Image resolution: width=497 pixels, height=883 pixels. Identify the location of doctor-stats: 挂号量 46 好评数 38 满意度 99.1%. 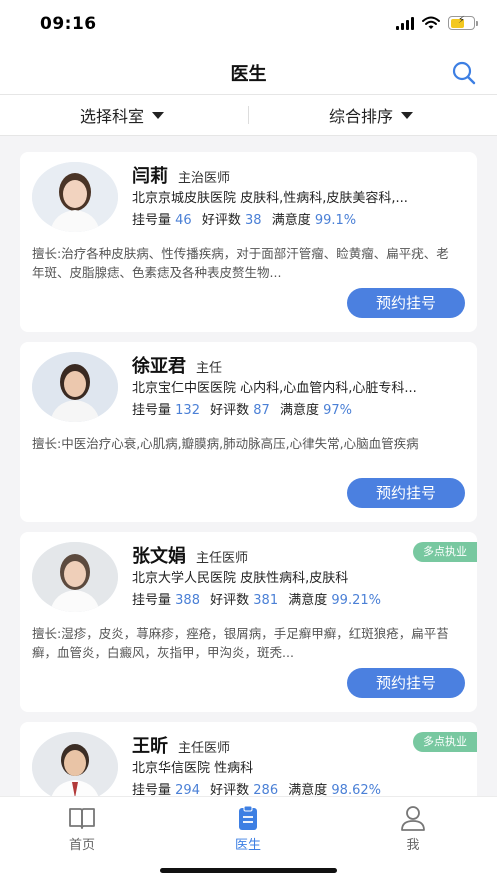
(247, 218).